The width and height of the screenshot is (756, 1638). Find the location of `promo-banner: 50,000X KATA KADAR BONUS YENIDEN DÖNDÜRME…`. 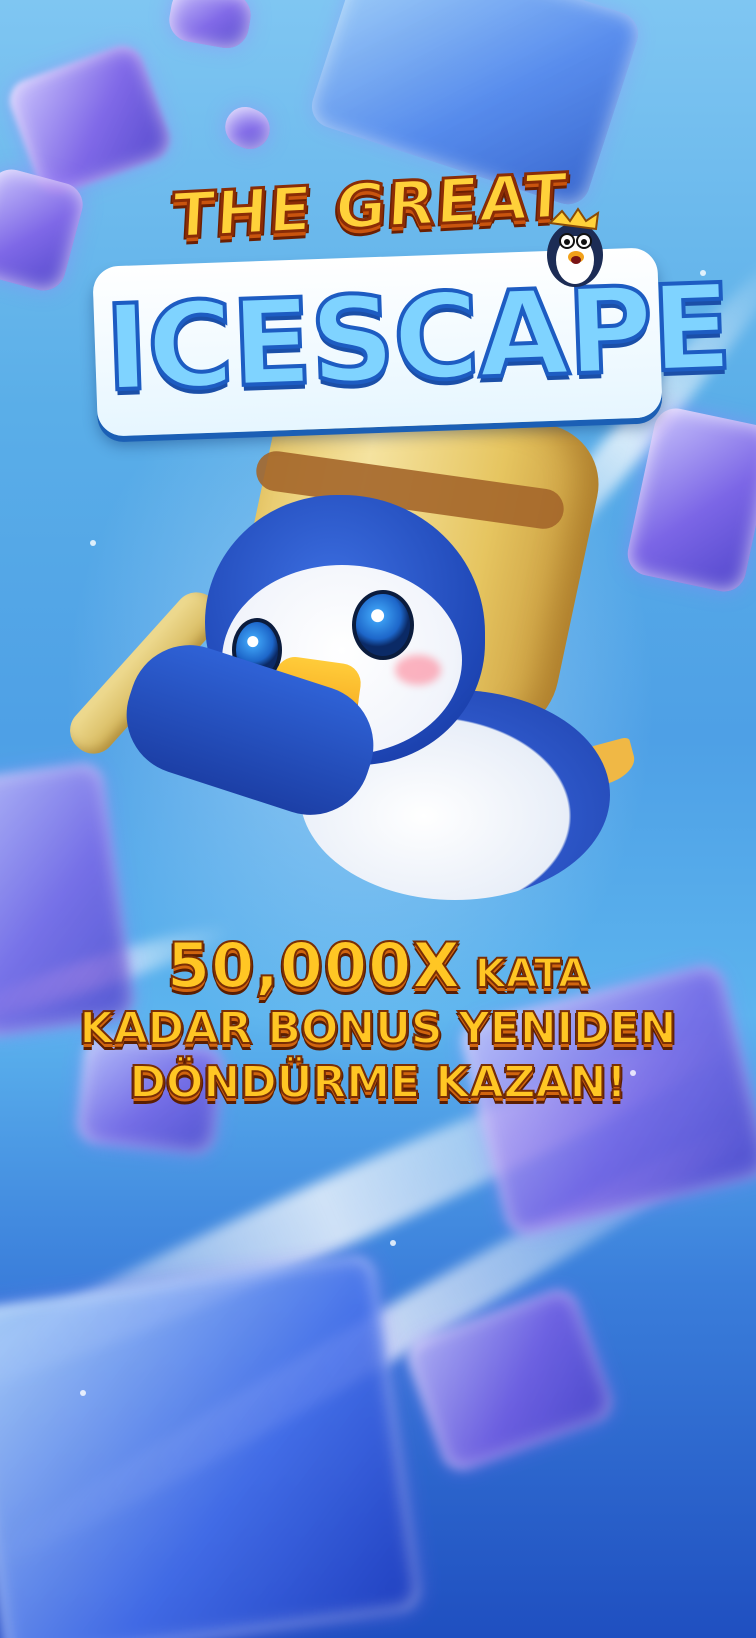

promo-banner: 50,000X KATA KADAR BONUS YENIDEN DÖNDÜRME… is located at coordinates (378, 1021).